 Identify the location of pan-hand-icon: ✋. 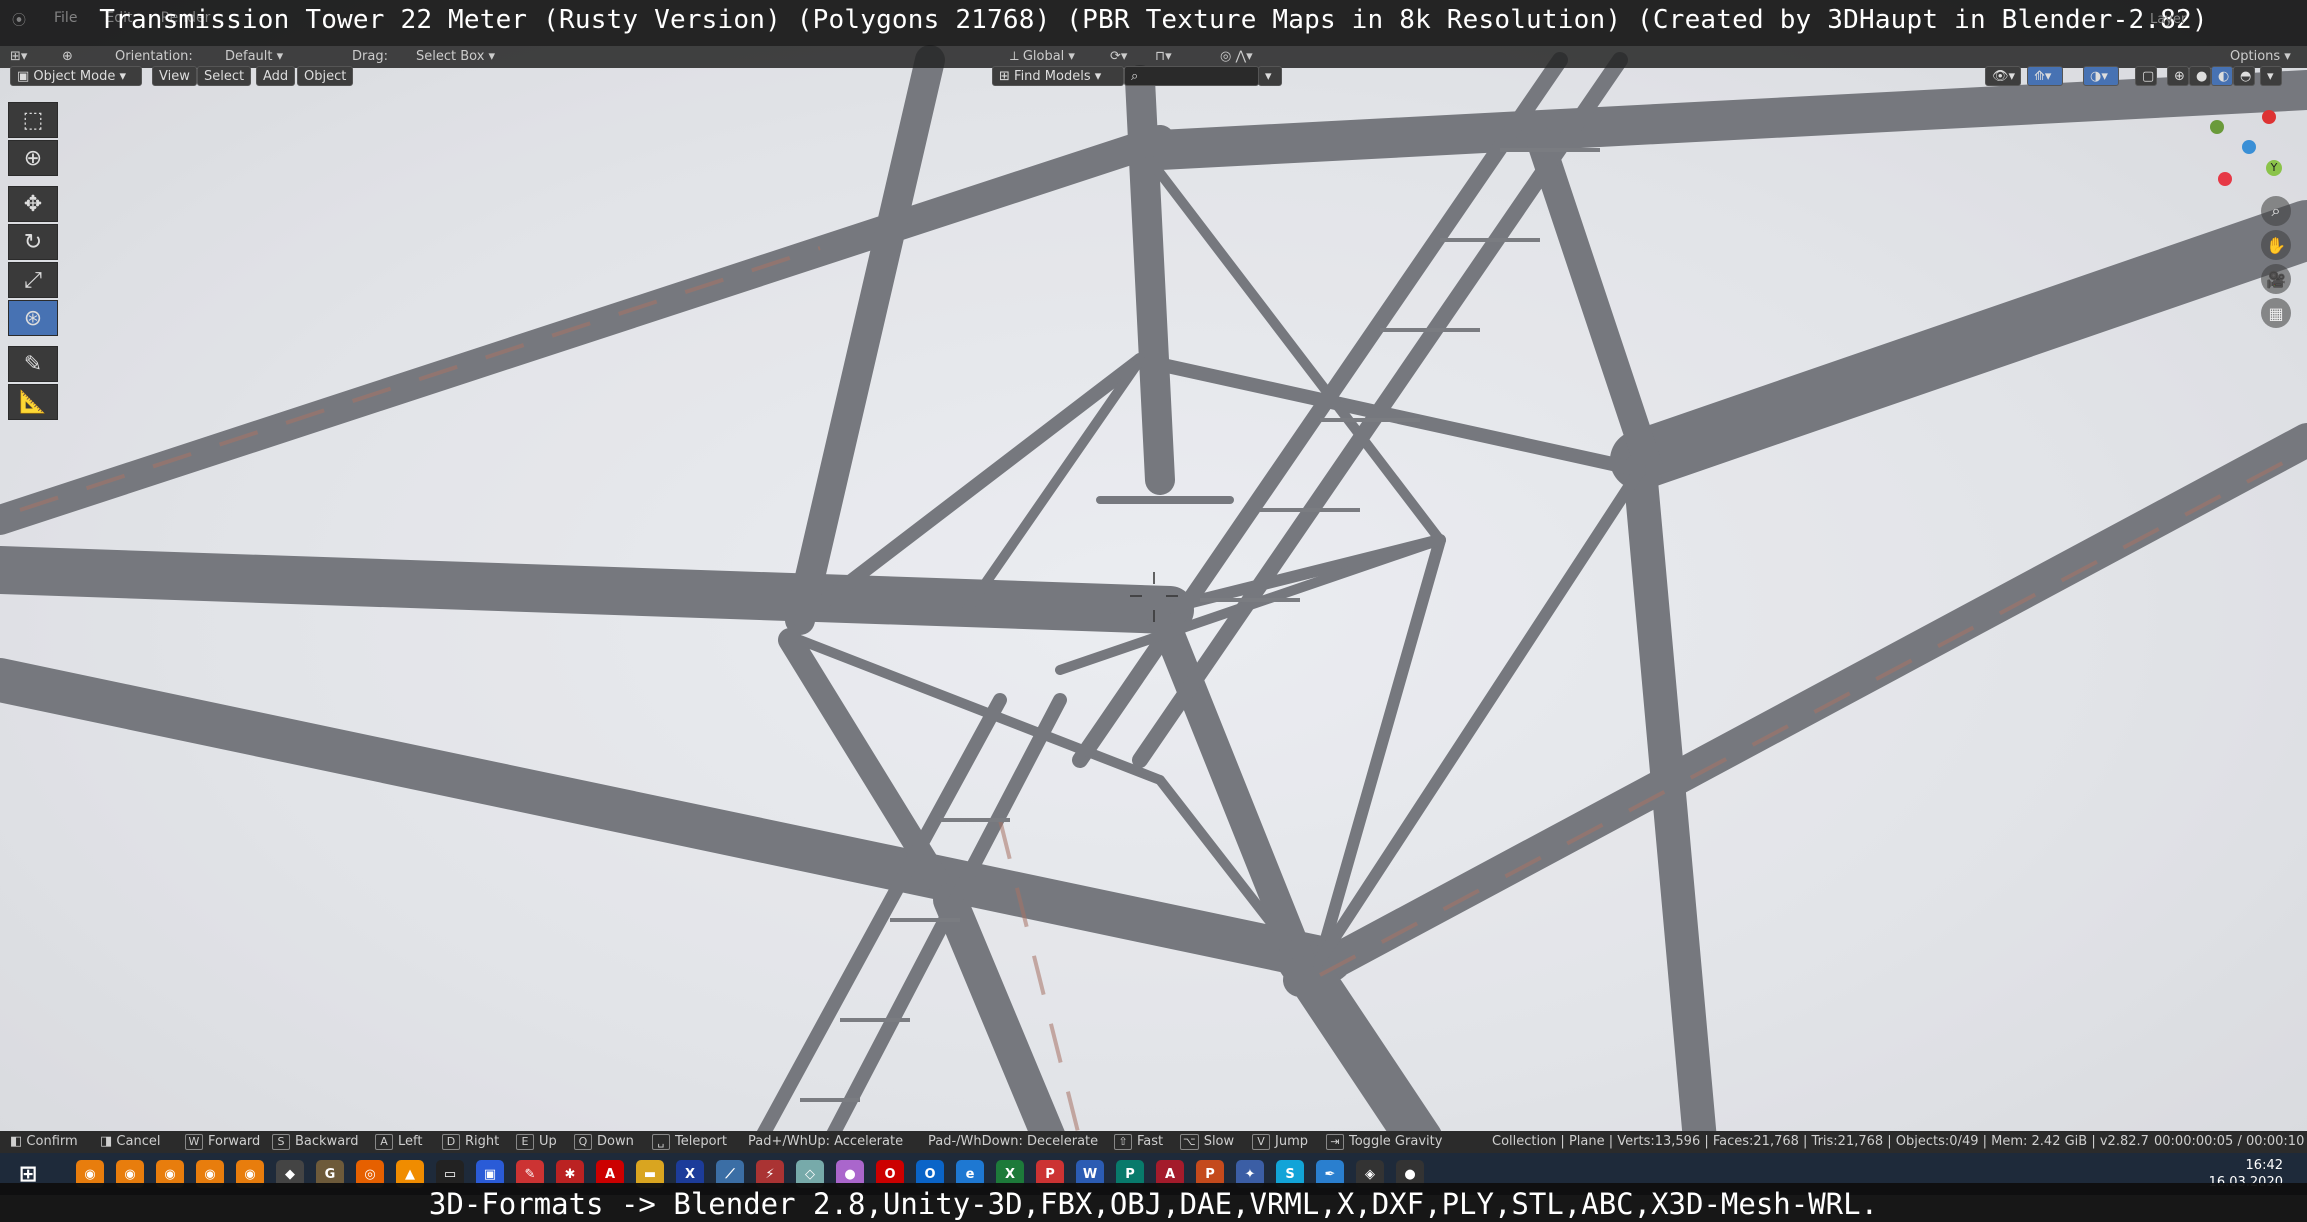
(2276, 245).